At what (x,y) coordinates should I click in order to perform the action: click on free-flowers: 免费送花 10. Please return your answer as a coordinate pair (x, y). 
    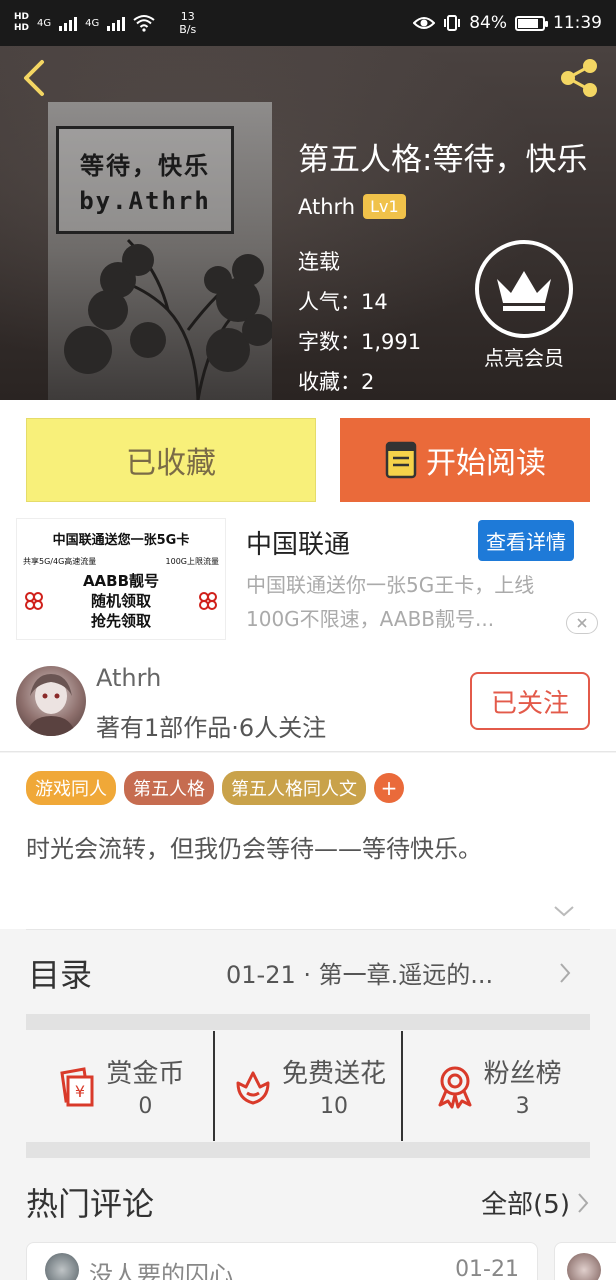
    Looking at the image, I should click on (307, 1086).